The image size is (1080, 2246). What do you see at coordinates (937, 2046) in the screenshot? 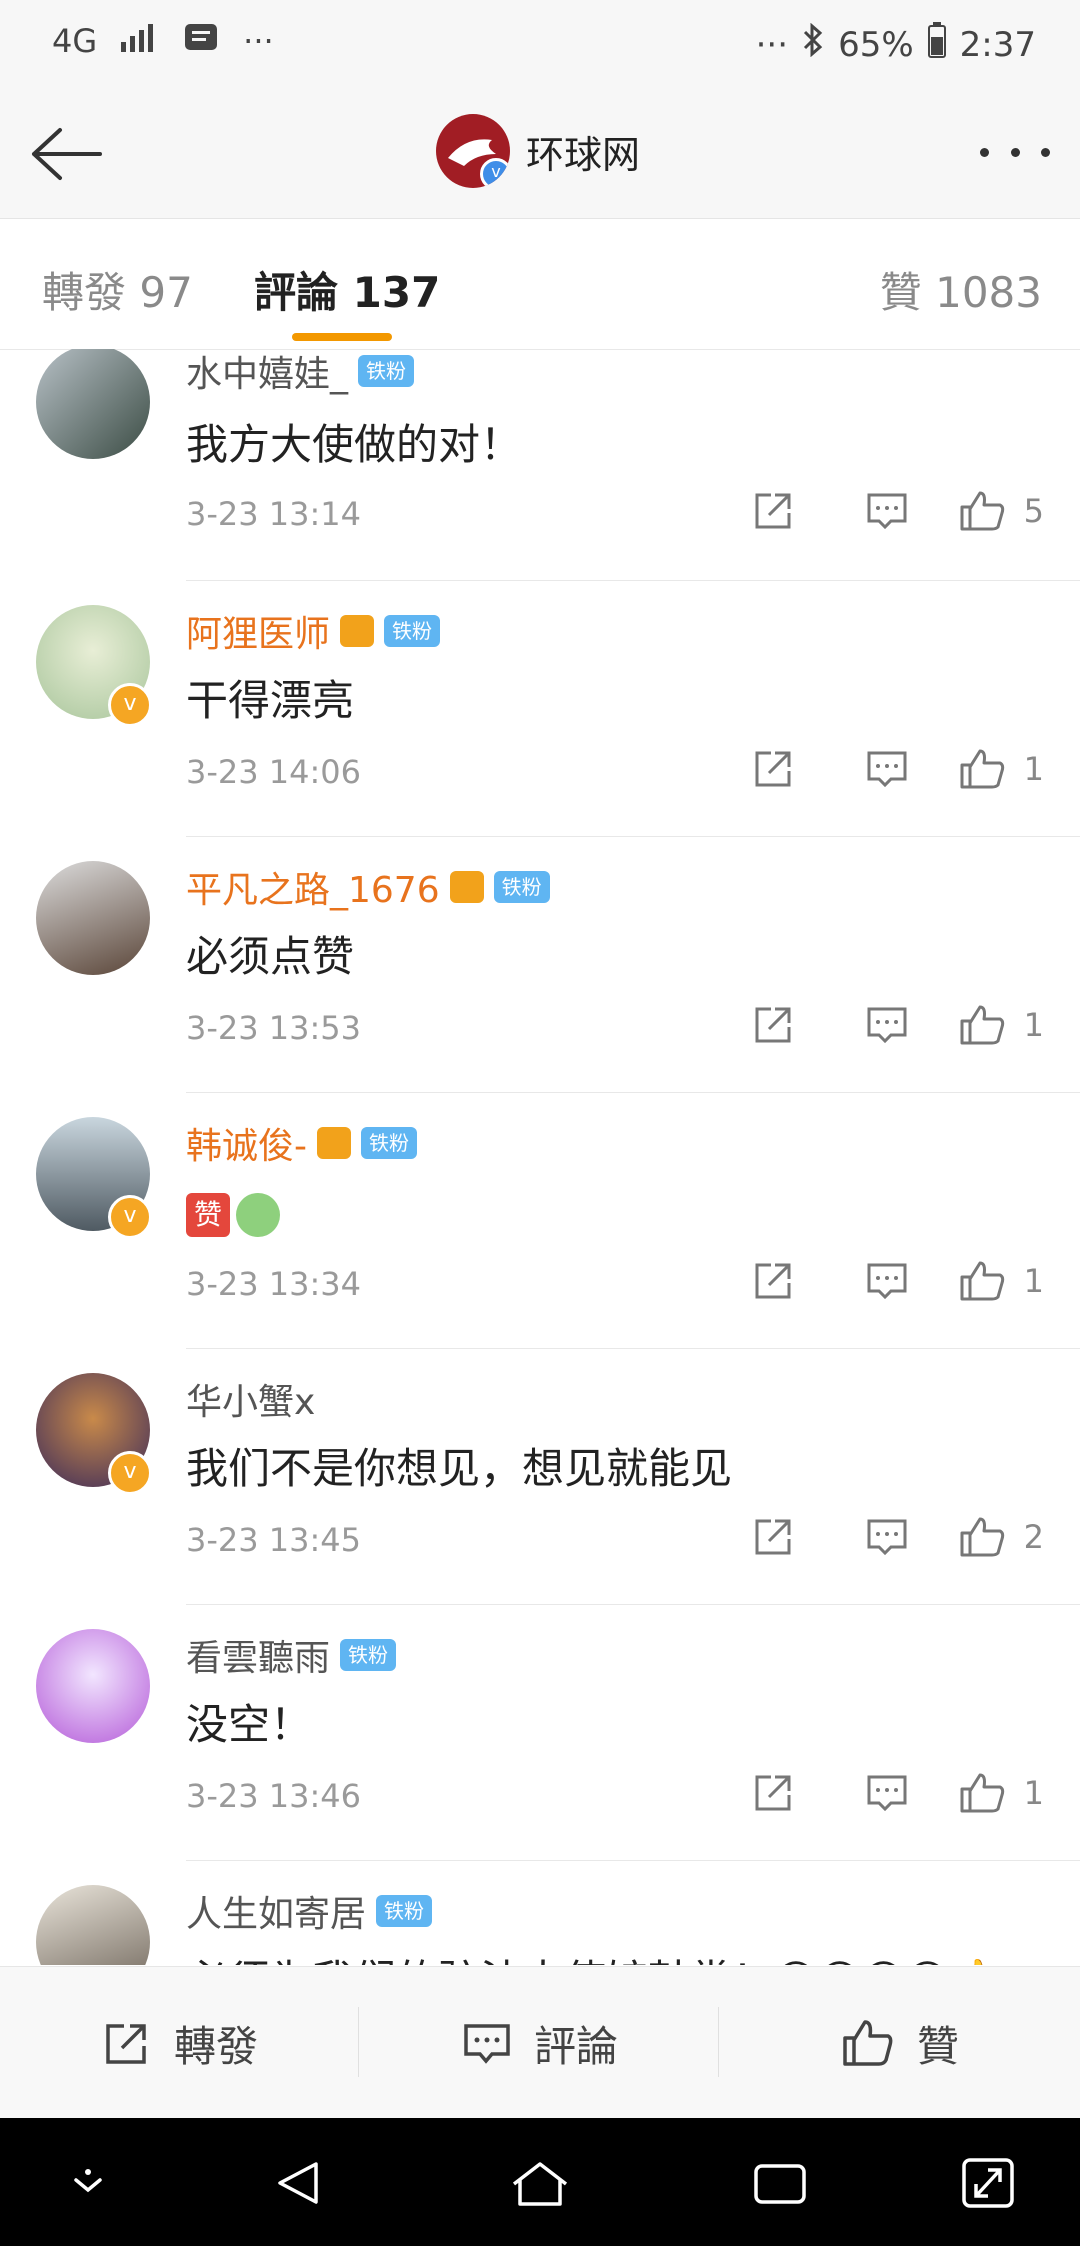
I see `bottom-like-label: 贊` at bounding box center [937, 2046].